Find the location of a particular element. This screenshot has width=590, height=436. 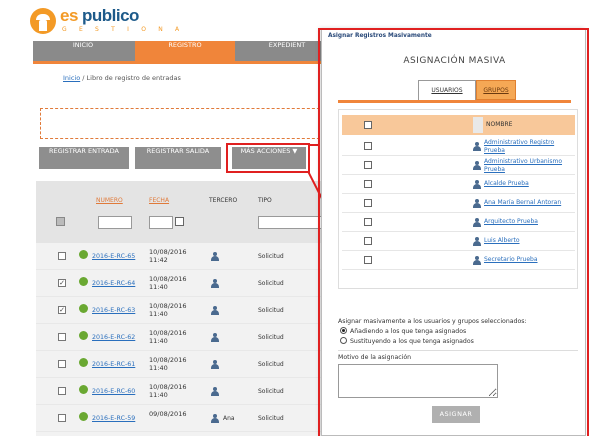

table-row: 2016-E-RC-59 09/08/2016 Ana Solicitud is located at coordinates (186, 418).